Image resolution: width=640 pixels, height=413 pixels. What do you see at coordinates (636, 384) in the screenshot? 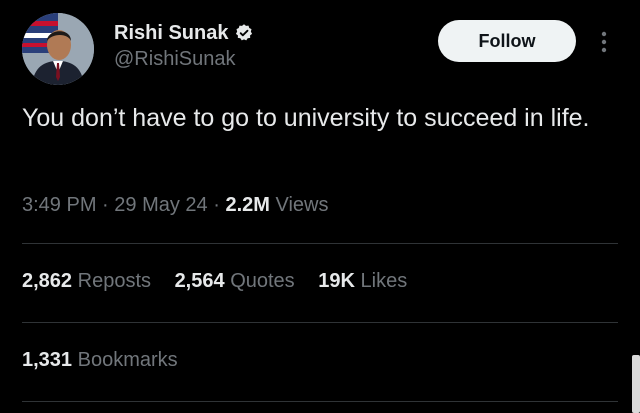
I see `scrollbar-thumb` at bounding box center [636, 384].